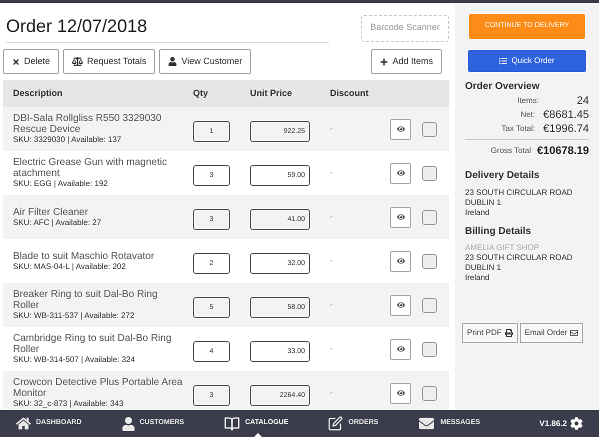  Describe the element at coordinates (51, 212) in the screenshot. I see `item-description: Air Filter Cleaner` at that location.